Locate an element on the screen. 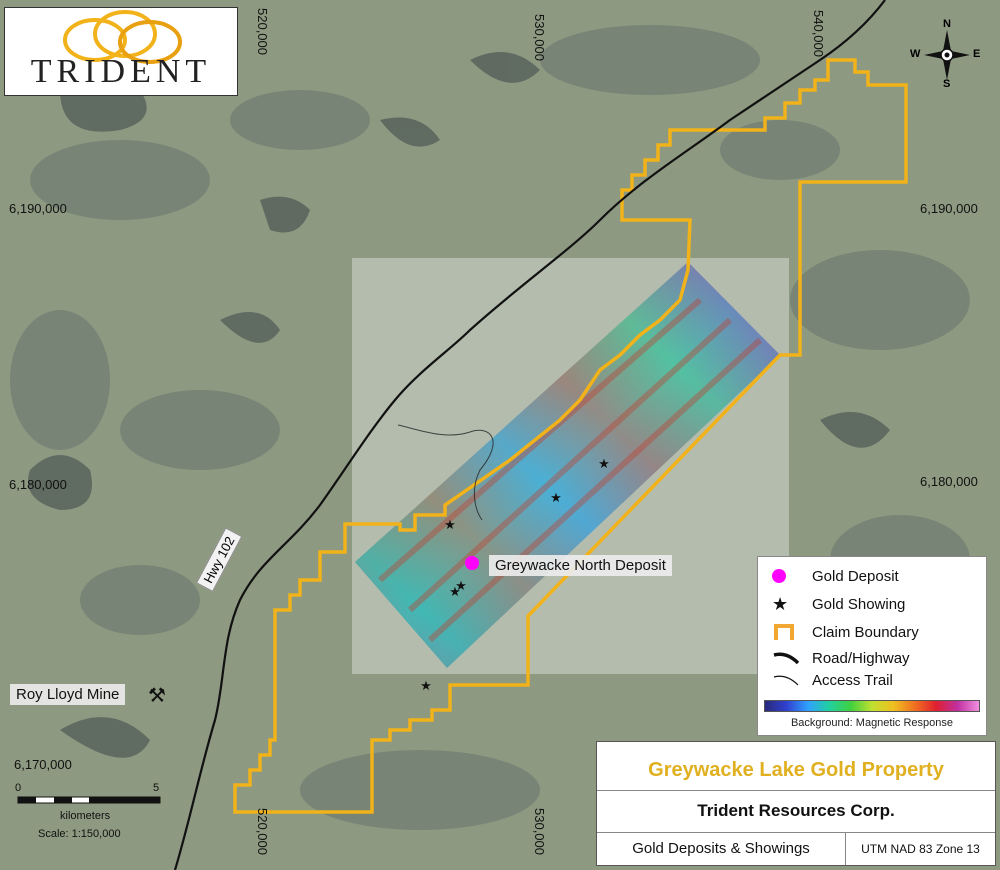  legend-item: Road/Highway is located at coordinates (841, 658).